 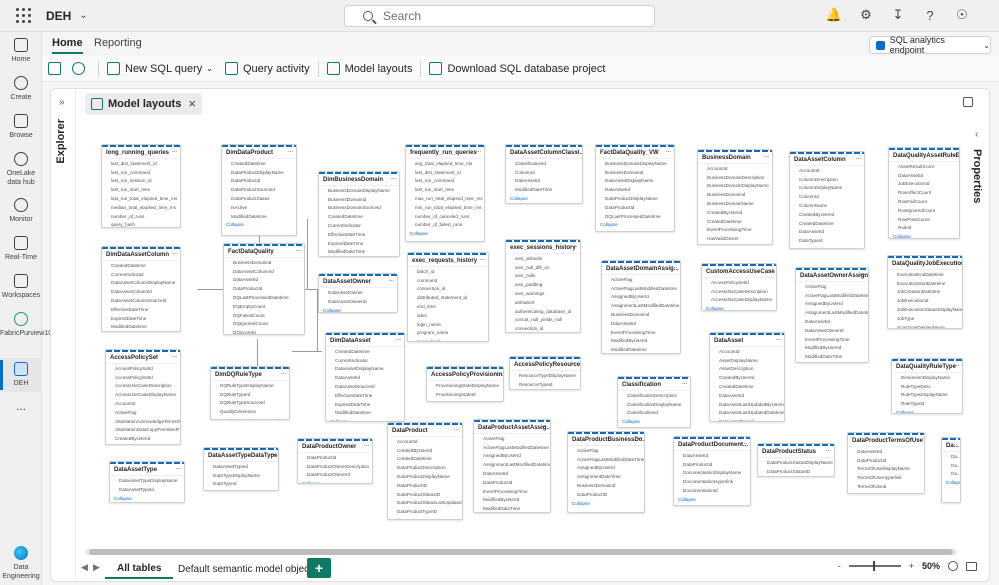 I want to click on download-icon: ↧, so click(x=898, y=15).